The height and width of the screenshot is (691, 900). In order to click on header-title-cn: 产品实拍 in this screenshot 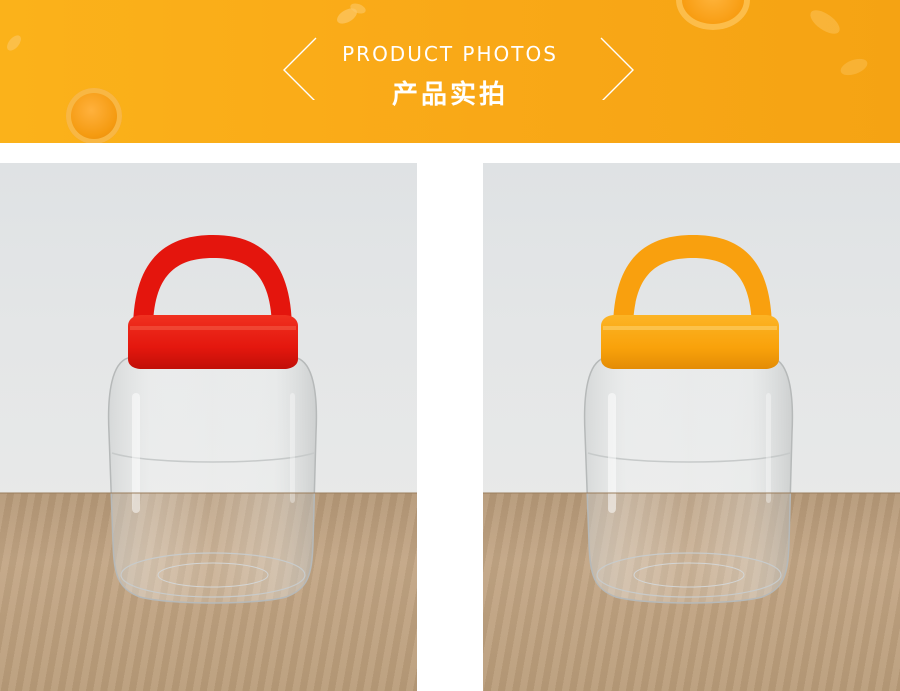, I will do `click(449, 95)`.